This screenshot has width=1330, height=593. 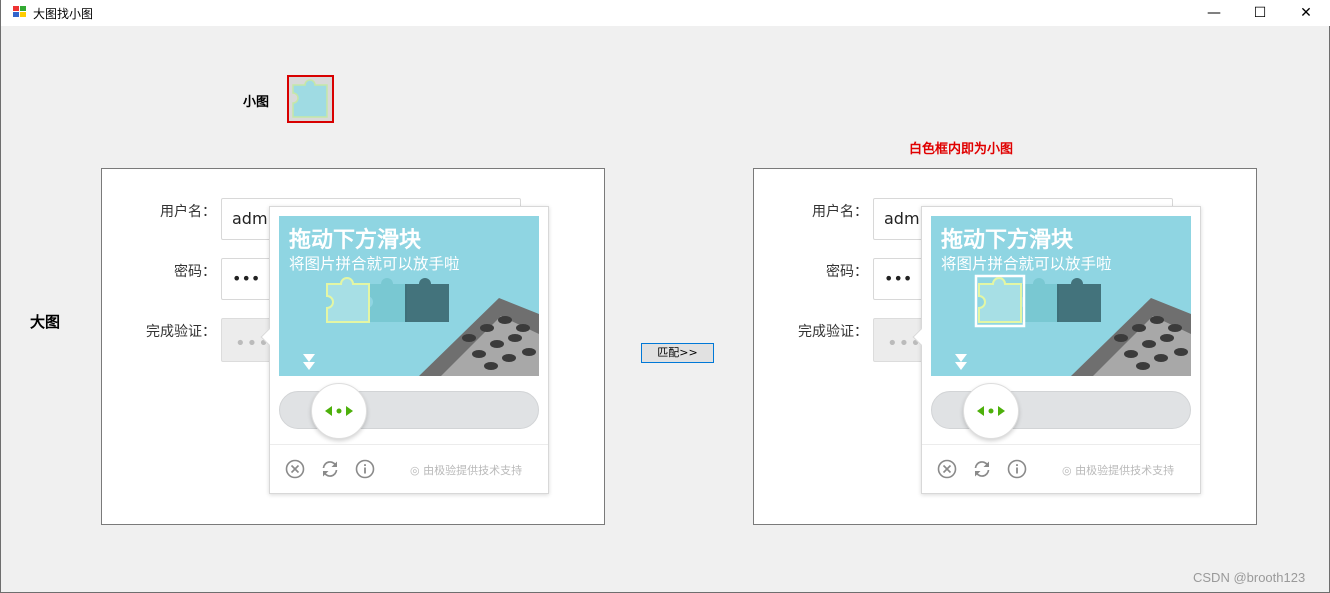 What do you see at coordinates (1306, 13) in the screenshot?
I see `close-button: ✕` at bounding box center [1306, 13].